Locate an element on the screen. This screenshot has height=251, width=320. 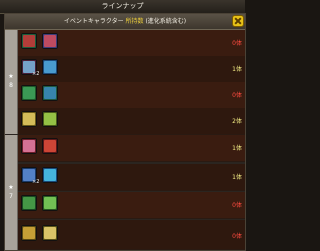
lineup-row: 1体 is located at coordinates (131, 148).